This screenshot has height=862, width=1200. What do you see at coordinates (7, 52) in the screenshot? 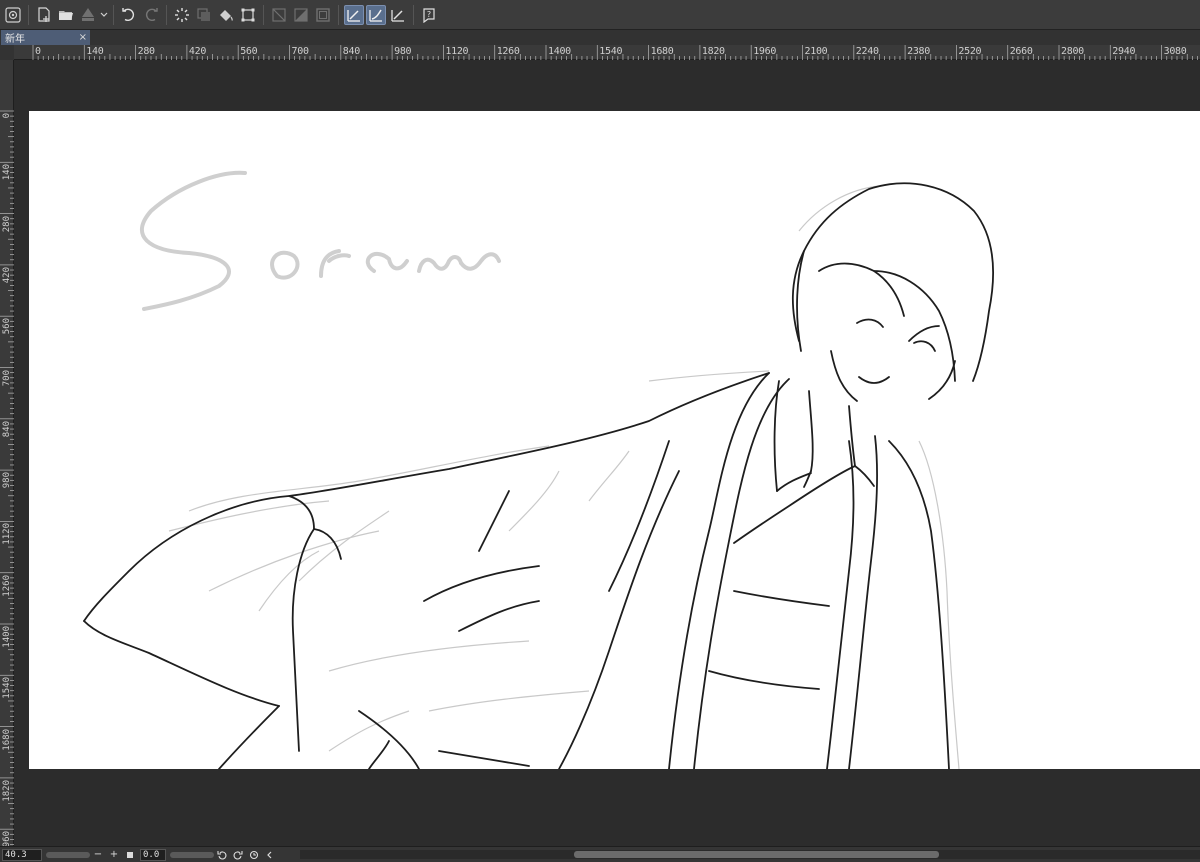
I see `ruler-corner` at bounding box center [7, 52].